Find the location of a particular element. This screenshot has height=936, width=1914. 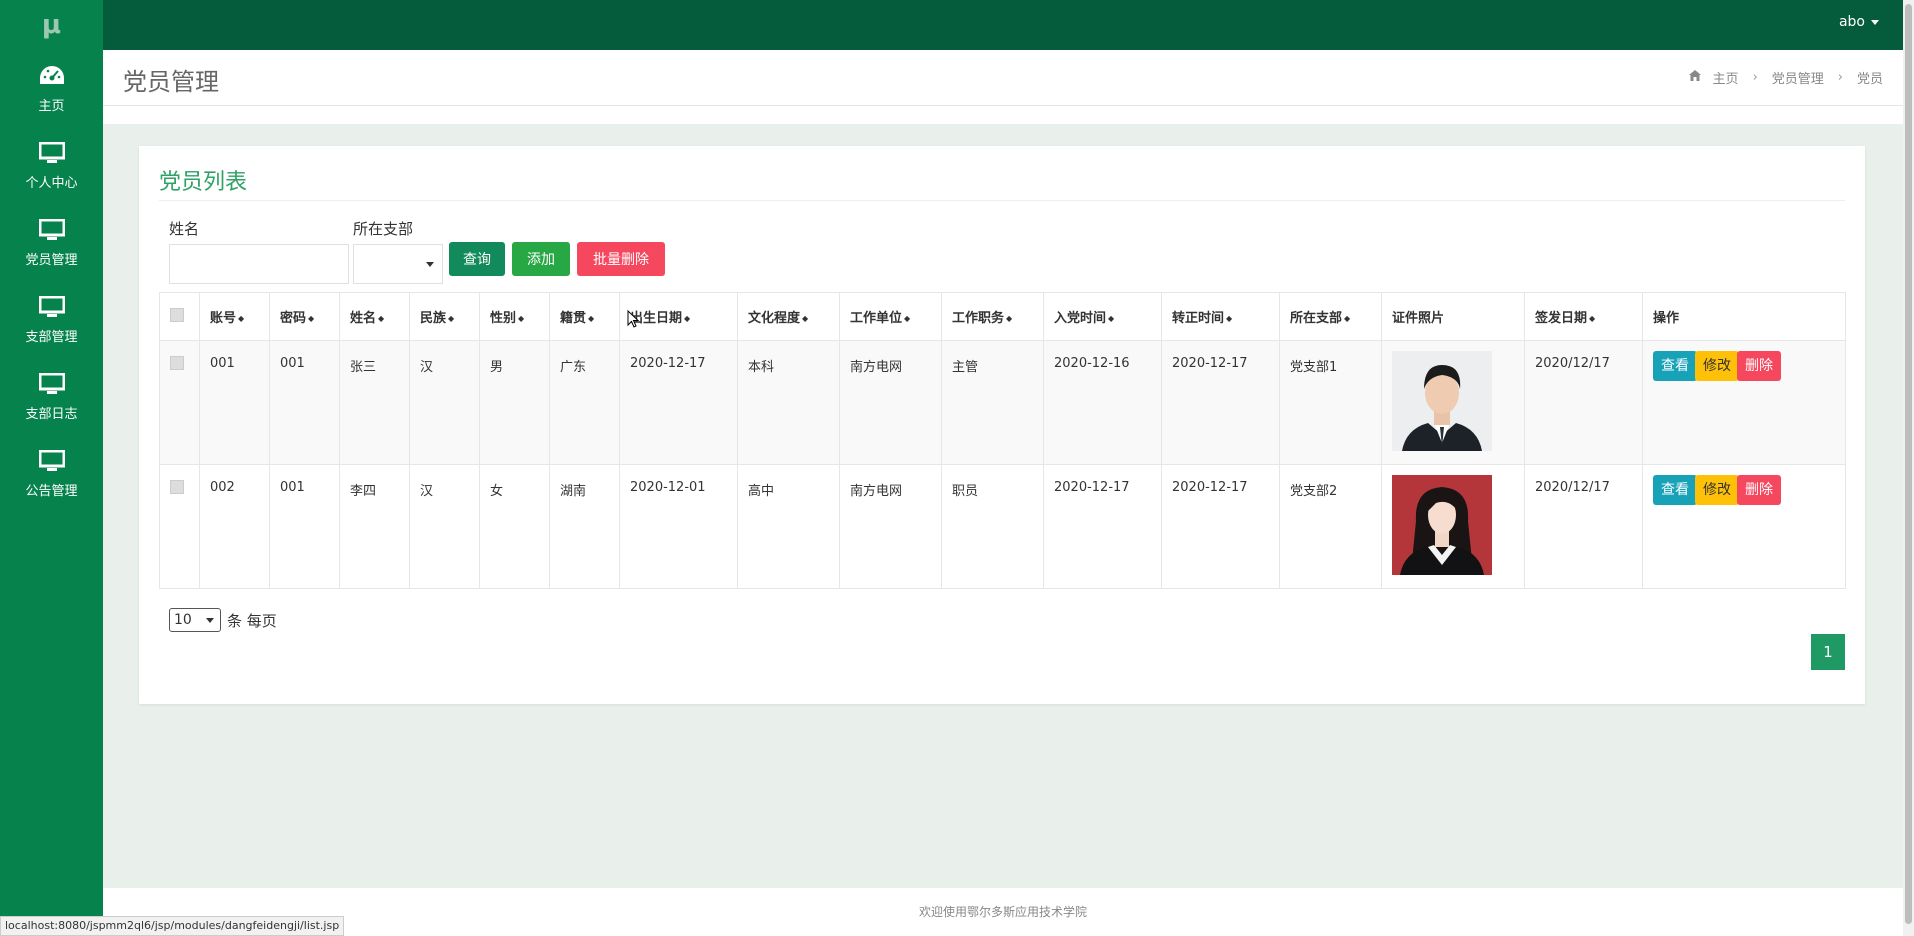

sidebar-item-personal-center: 个人中心 is located at coordinates (51, 165).